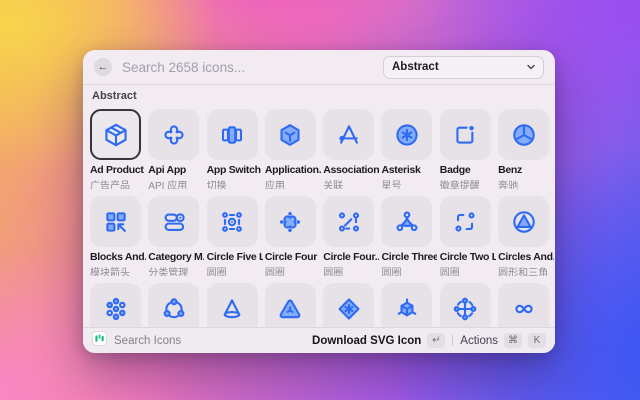  I want to click on icon-tile-infinity, so click(524, 305).